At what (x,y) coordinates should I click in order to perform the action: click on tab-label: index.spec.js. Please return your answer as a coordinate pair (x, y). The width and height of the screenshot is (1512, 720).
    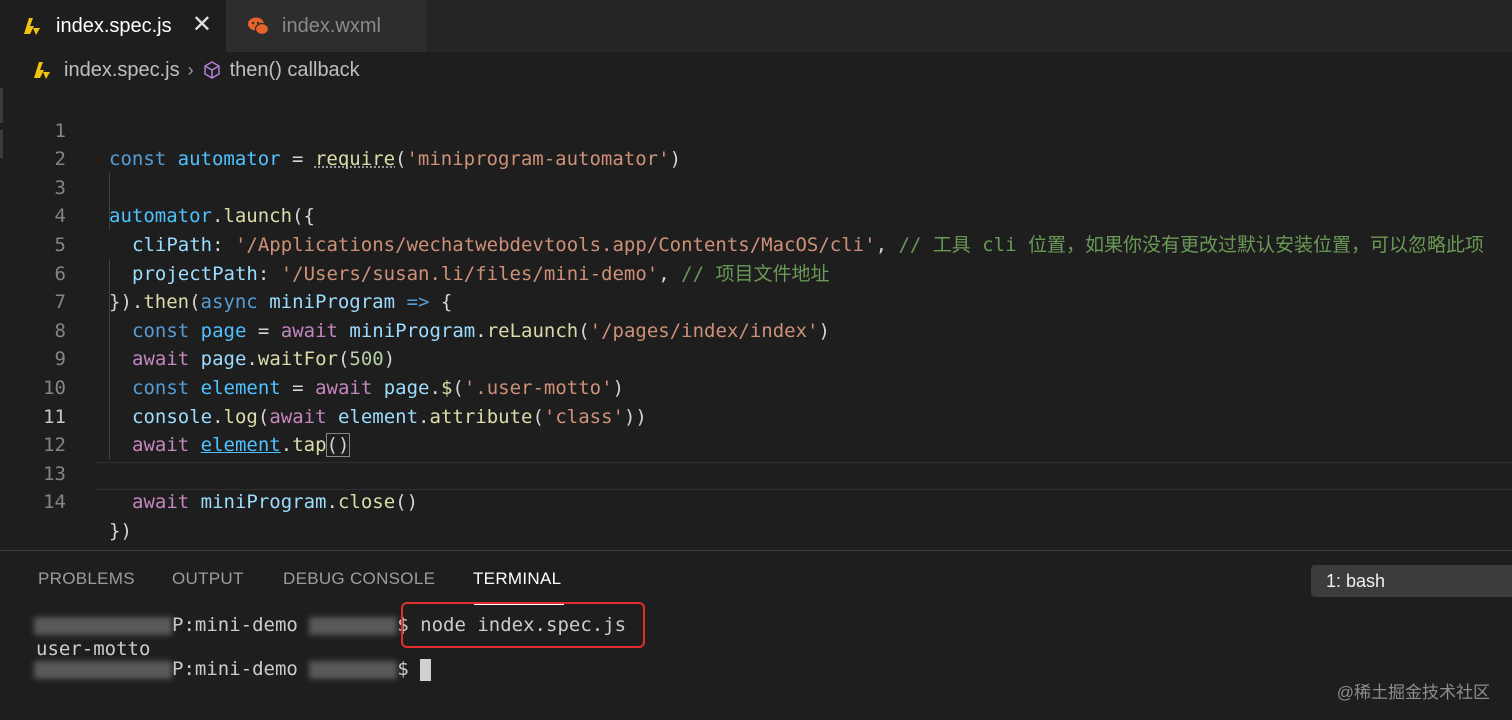
    Looking at the image, I should click on (114, 26).